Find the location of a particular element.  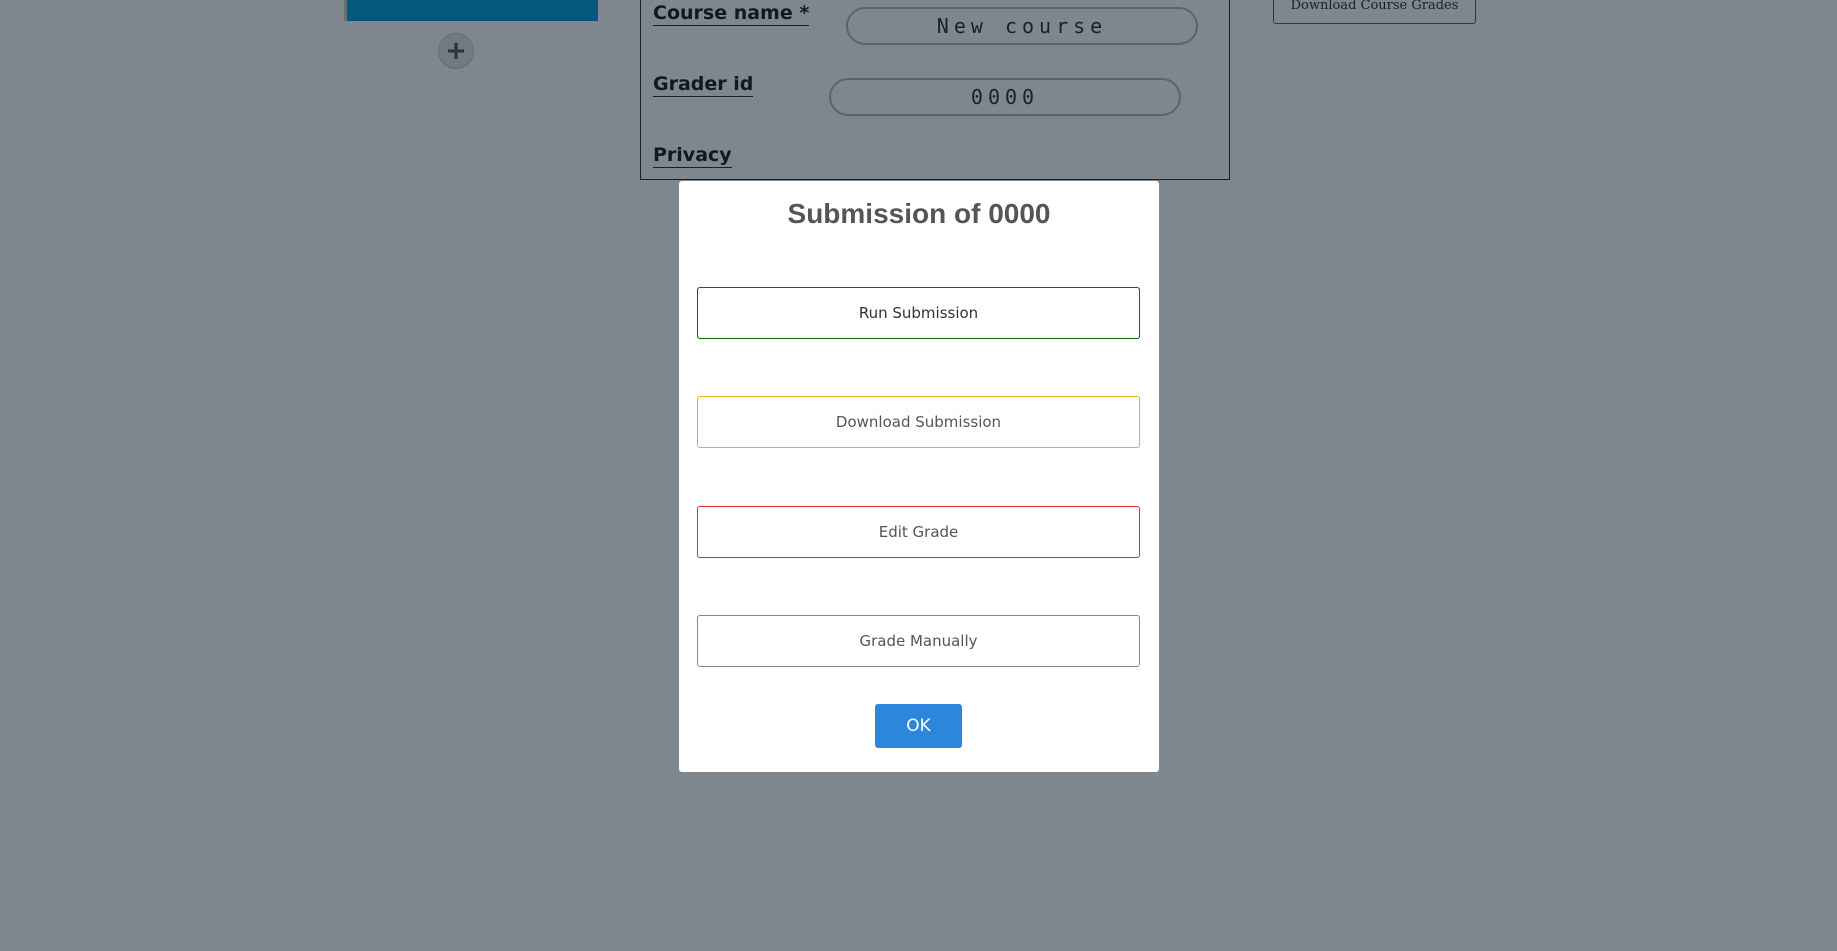

ok-button: OK is located at coordinates (918, 726).